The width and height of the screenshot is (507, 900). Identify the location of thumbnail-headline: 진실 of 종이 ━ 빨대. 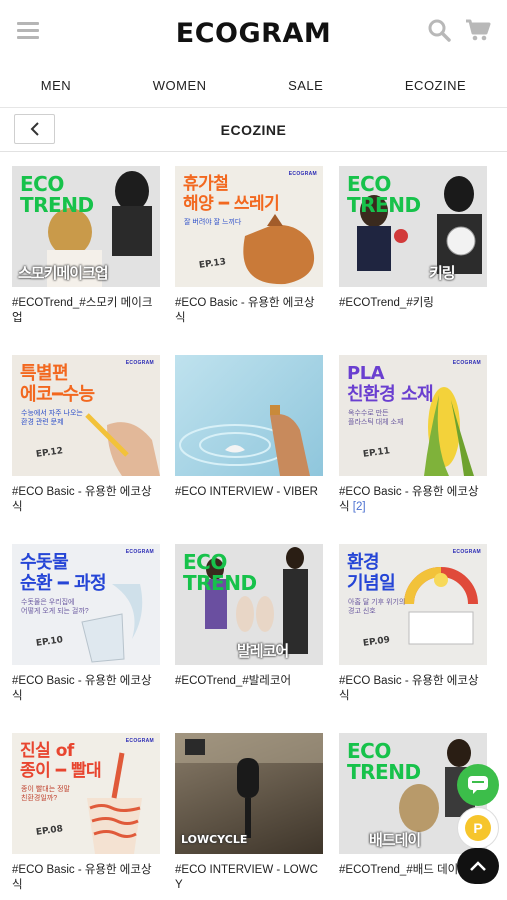
(61, 761).